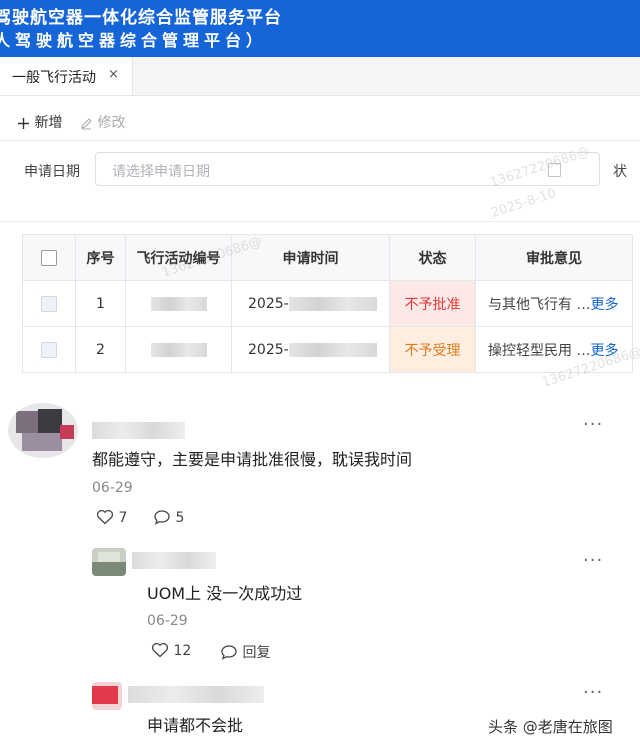 Image resolution: width=640 pixels, height=751 pixels. Describe the element at coordinates (54, 78) in the screenshot. I see `tab-label: 一般飞行活动` at that location.